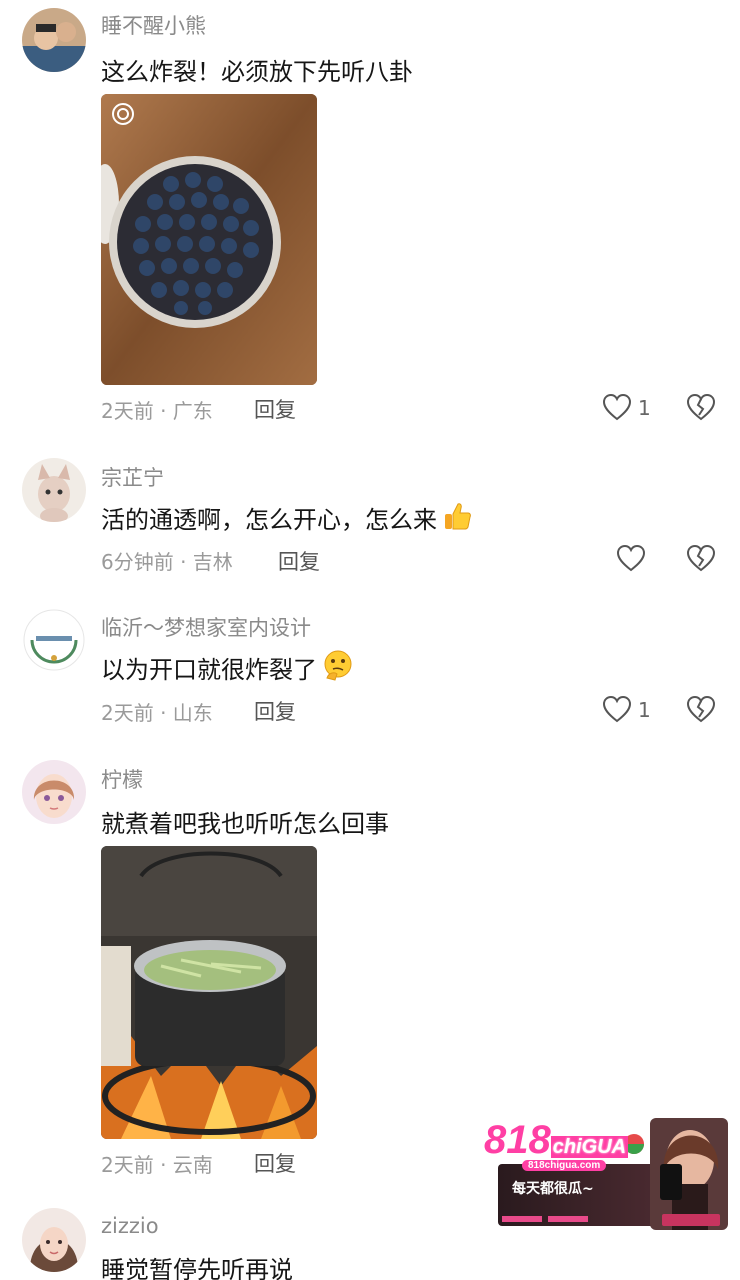 This screenshot has width=740, height=1280. I want to click on comment-text-content: 活的通透啊，怎么开心，怎么来, so click(269, 520).